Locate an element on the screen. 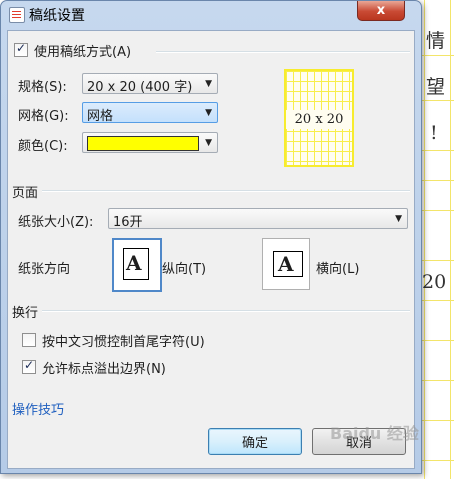  background-char: 20 is located at coordinates (434, 282).